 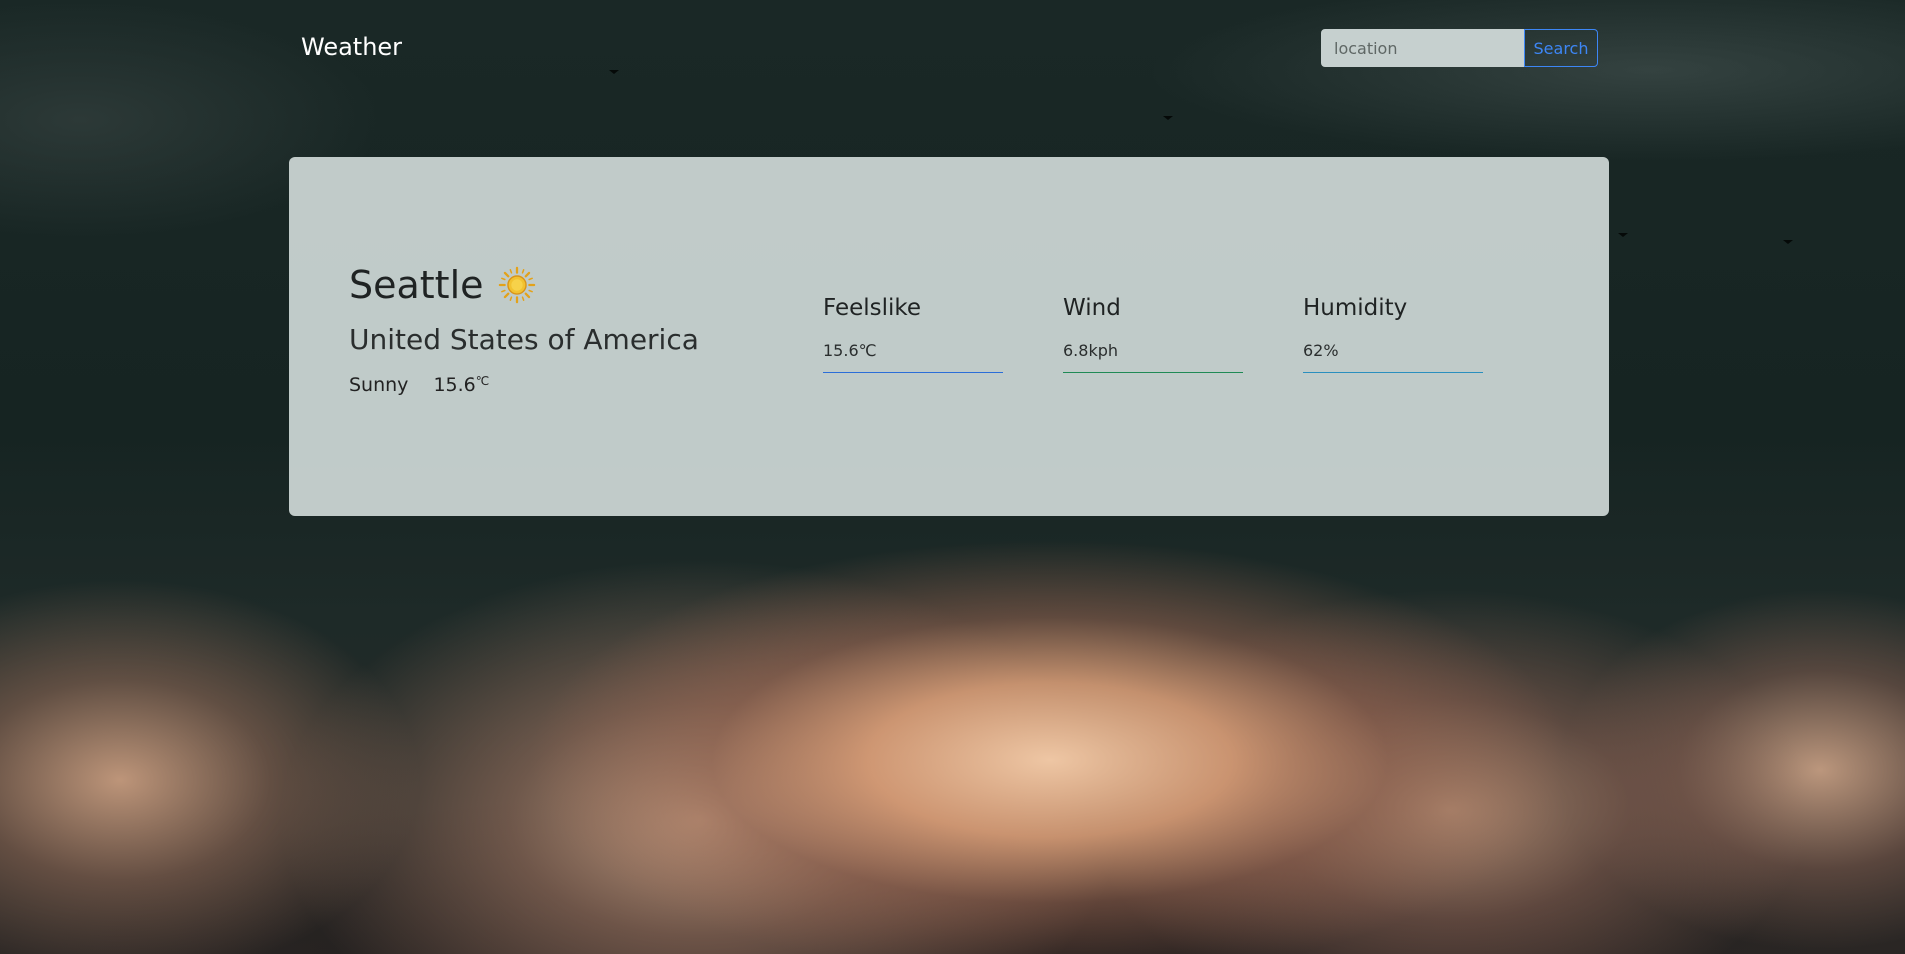 I want to click on stat-title: Humidity, so click(x=1355, y=308).